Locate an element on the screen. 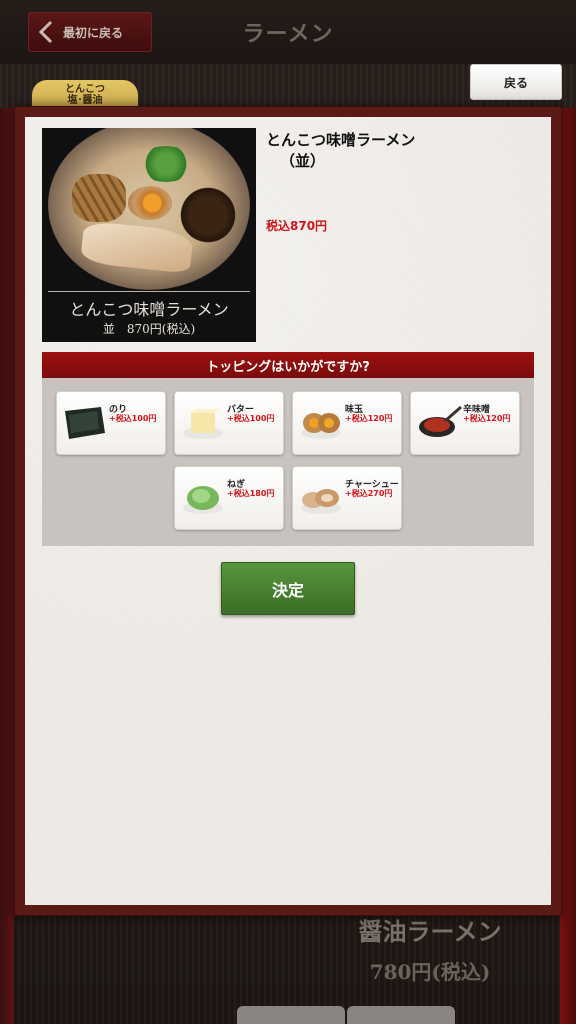 The image size is (576, 1024). side-strip-right is located at coordinates (568, 566).